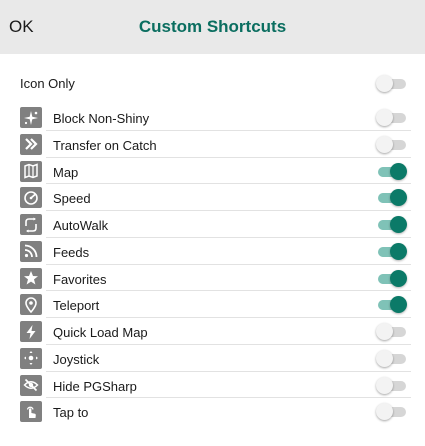 This screenshot has height=446, width=425. Describe the element at coordinates (212, 84) in the screenshot. I see `icon-only-row: Icon Only` at that location.